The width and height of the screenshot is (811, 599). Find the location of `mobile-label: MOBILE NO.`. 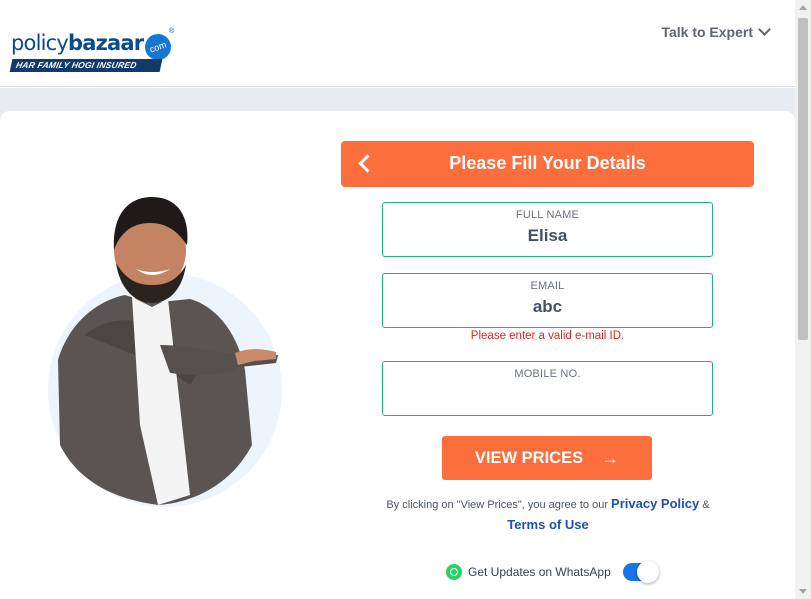

mobile-label: MOBILE NO. is located at coordinates (547, 374).